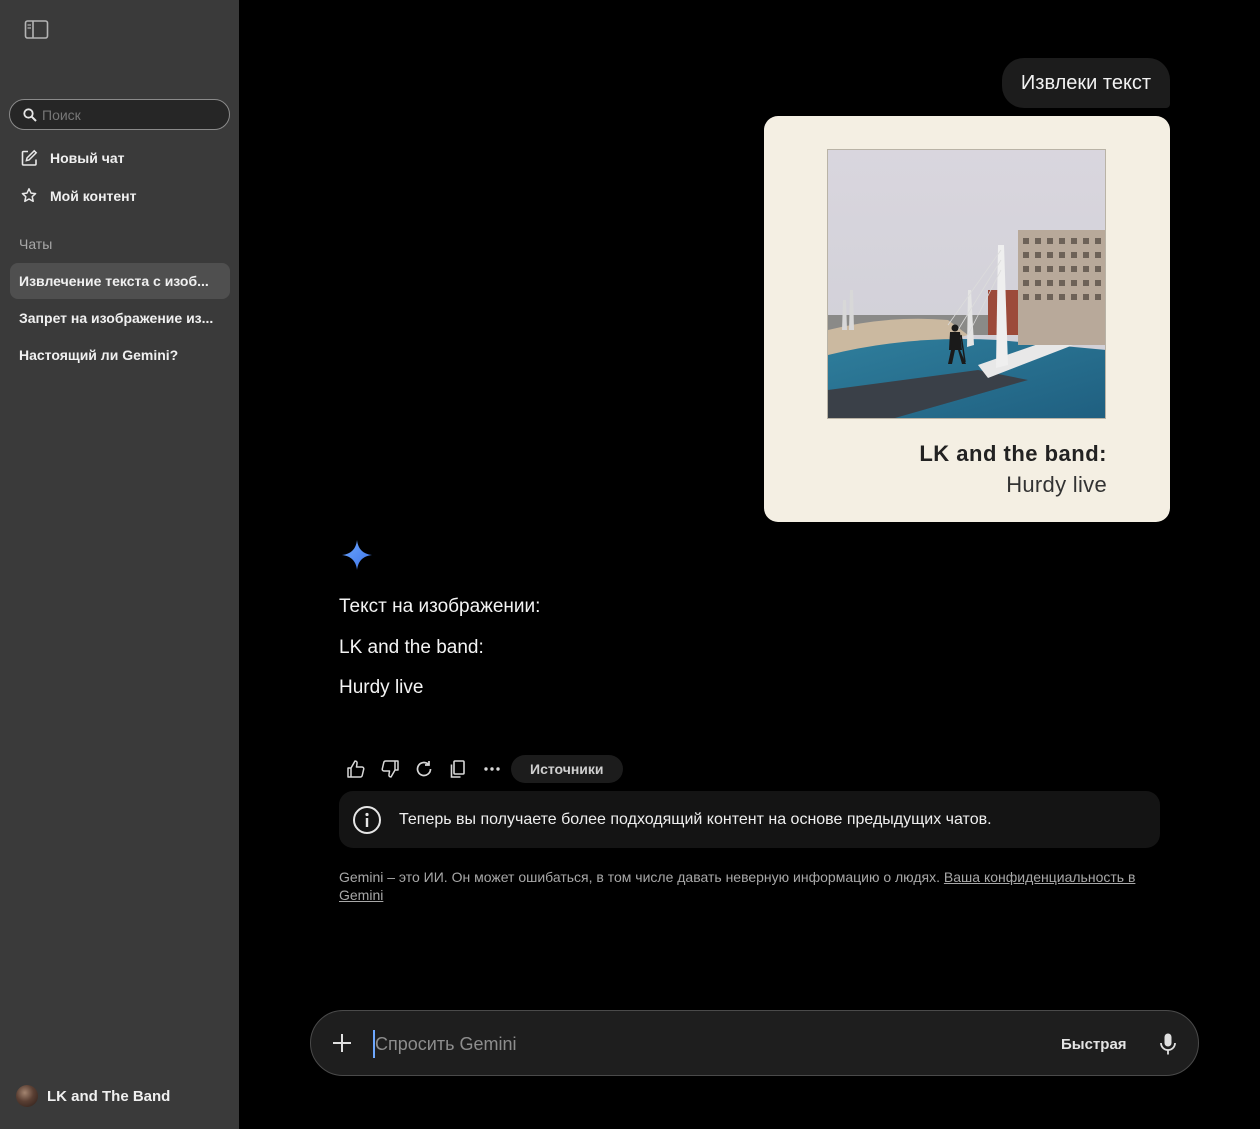 The image size is (1260, 1129). I want to click on microphone-icon, so click(1168, 1044).